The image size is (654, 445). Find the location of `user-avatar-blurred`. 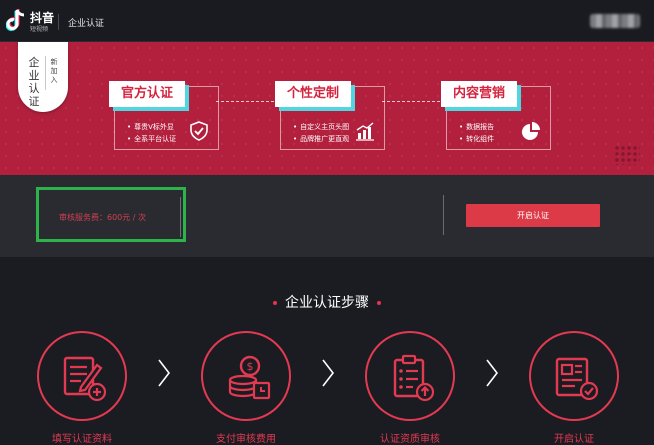

user-avatar-blurred is located at coordinates (615, 21).